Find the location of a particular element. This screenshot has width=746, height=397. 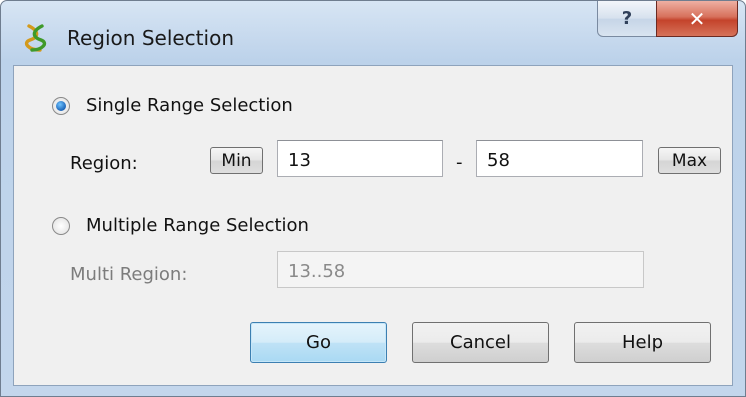

min-button-label: Min is located at coordinates (236, 160).